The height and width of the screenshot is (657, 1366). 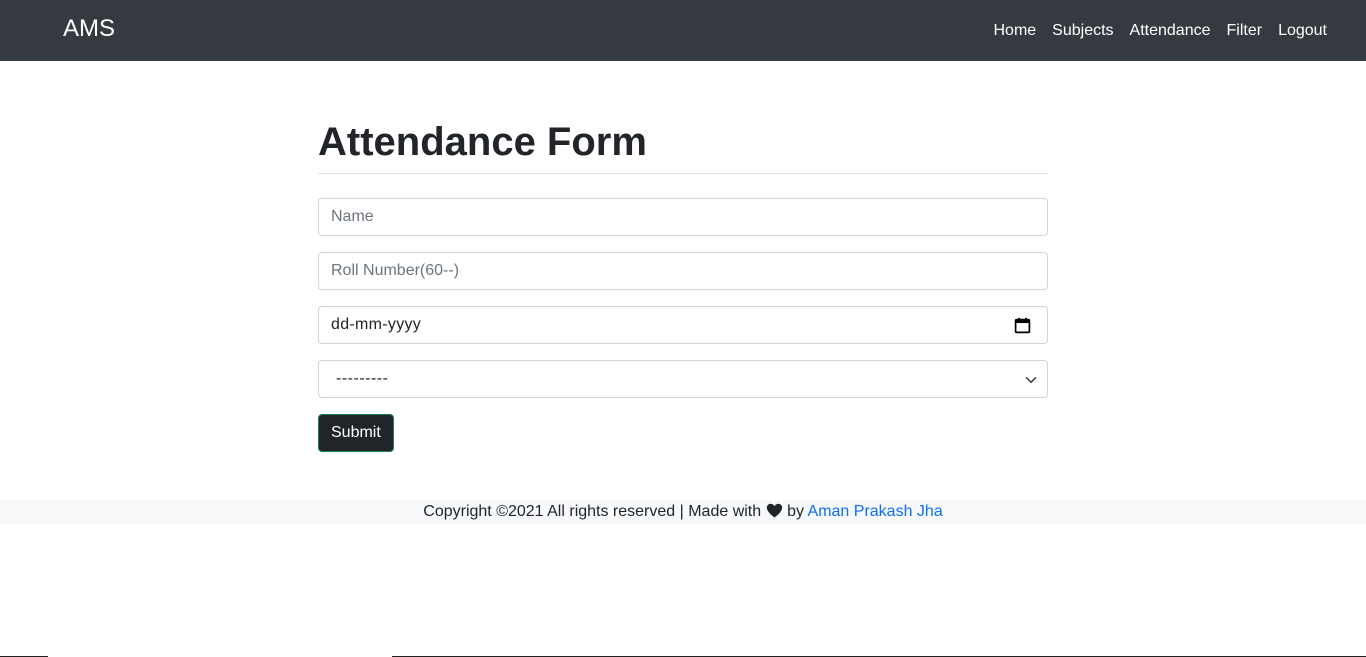 What do you see at coordinates (1082, 31) in the screenshot?
I see `nav-link-subjects: Subjects` at bounding box center [1082, 31].